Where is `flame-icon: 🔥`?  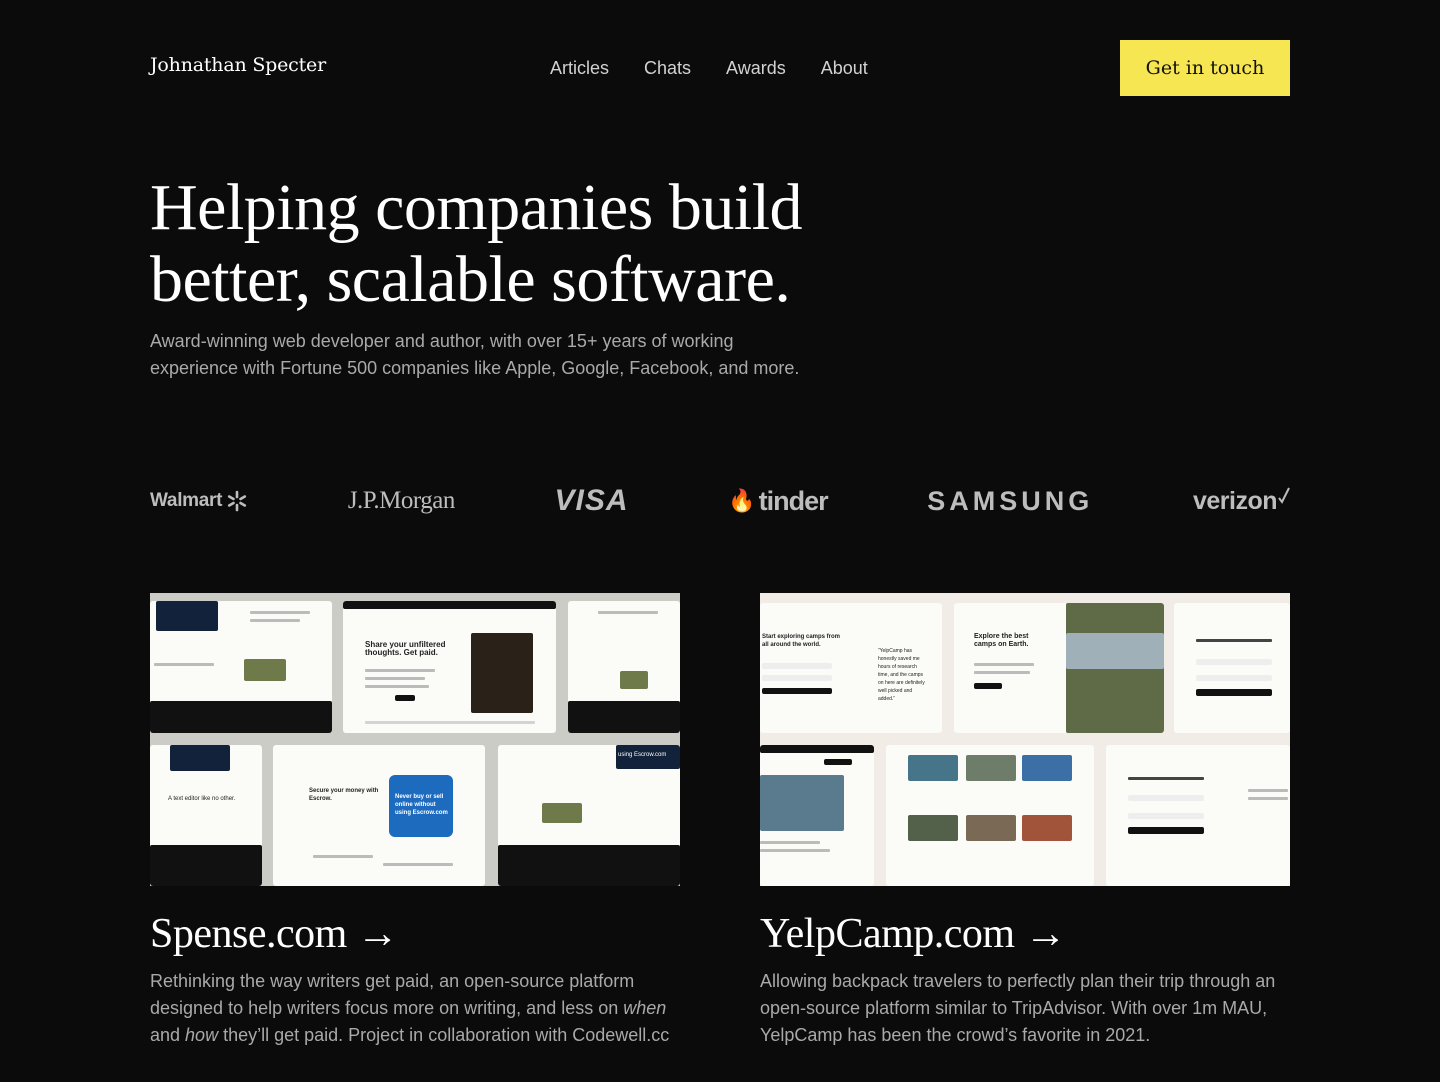 flame-icon: 🔥 is located at coordinates (741, 500).